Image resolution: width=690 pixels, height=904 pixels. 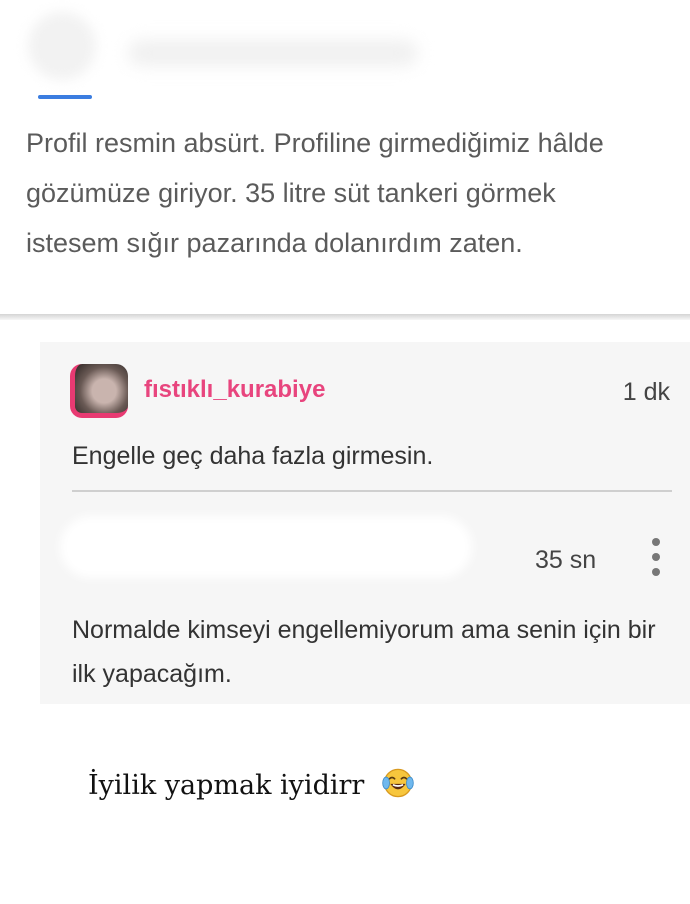 I want to click on post-header, so click(x=345, y=55).